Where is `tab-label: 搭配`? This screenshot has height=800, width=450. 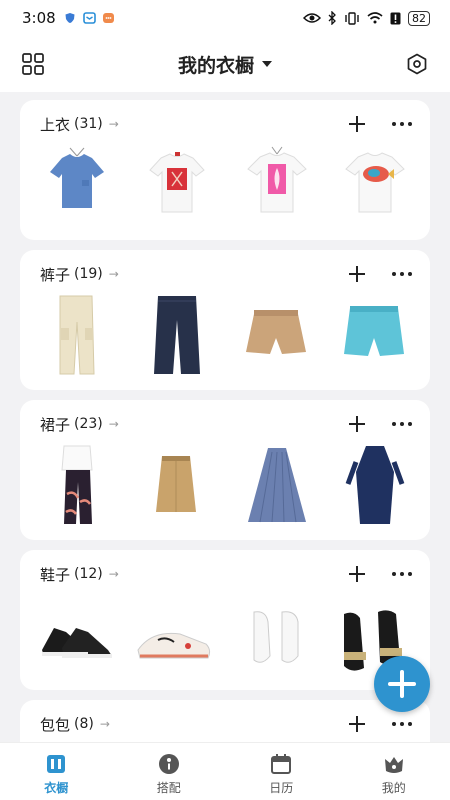
tab-label: 搭配 is located at coordinates (168, 788).